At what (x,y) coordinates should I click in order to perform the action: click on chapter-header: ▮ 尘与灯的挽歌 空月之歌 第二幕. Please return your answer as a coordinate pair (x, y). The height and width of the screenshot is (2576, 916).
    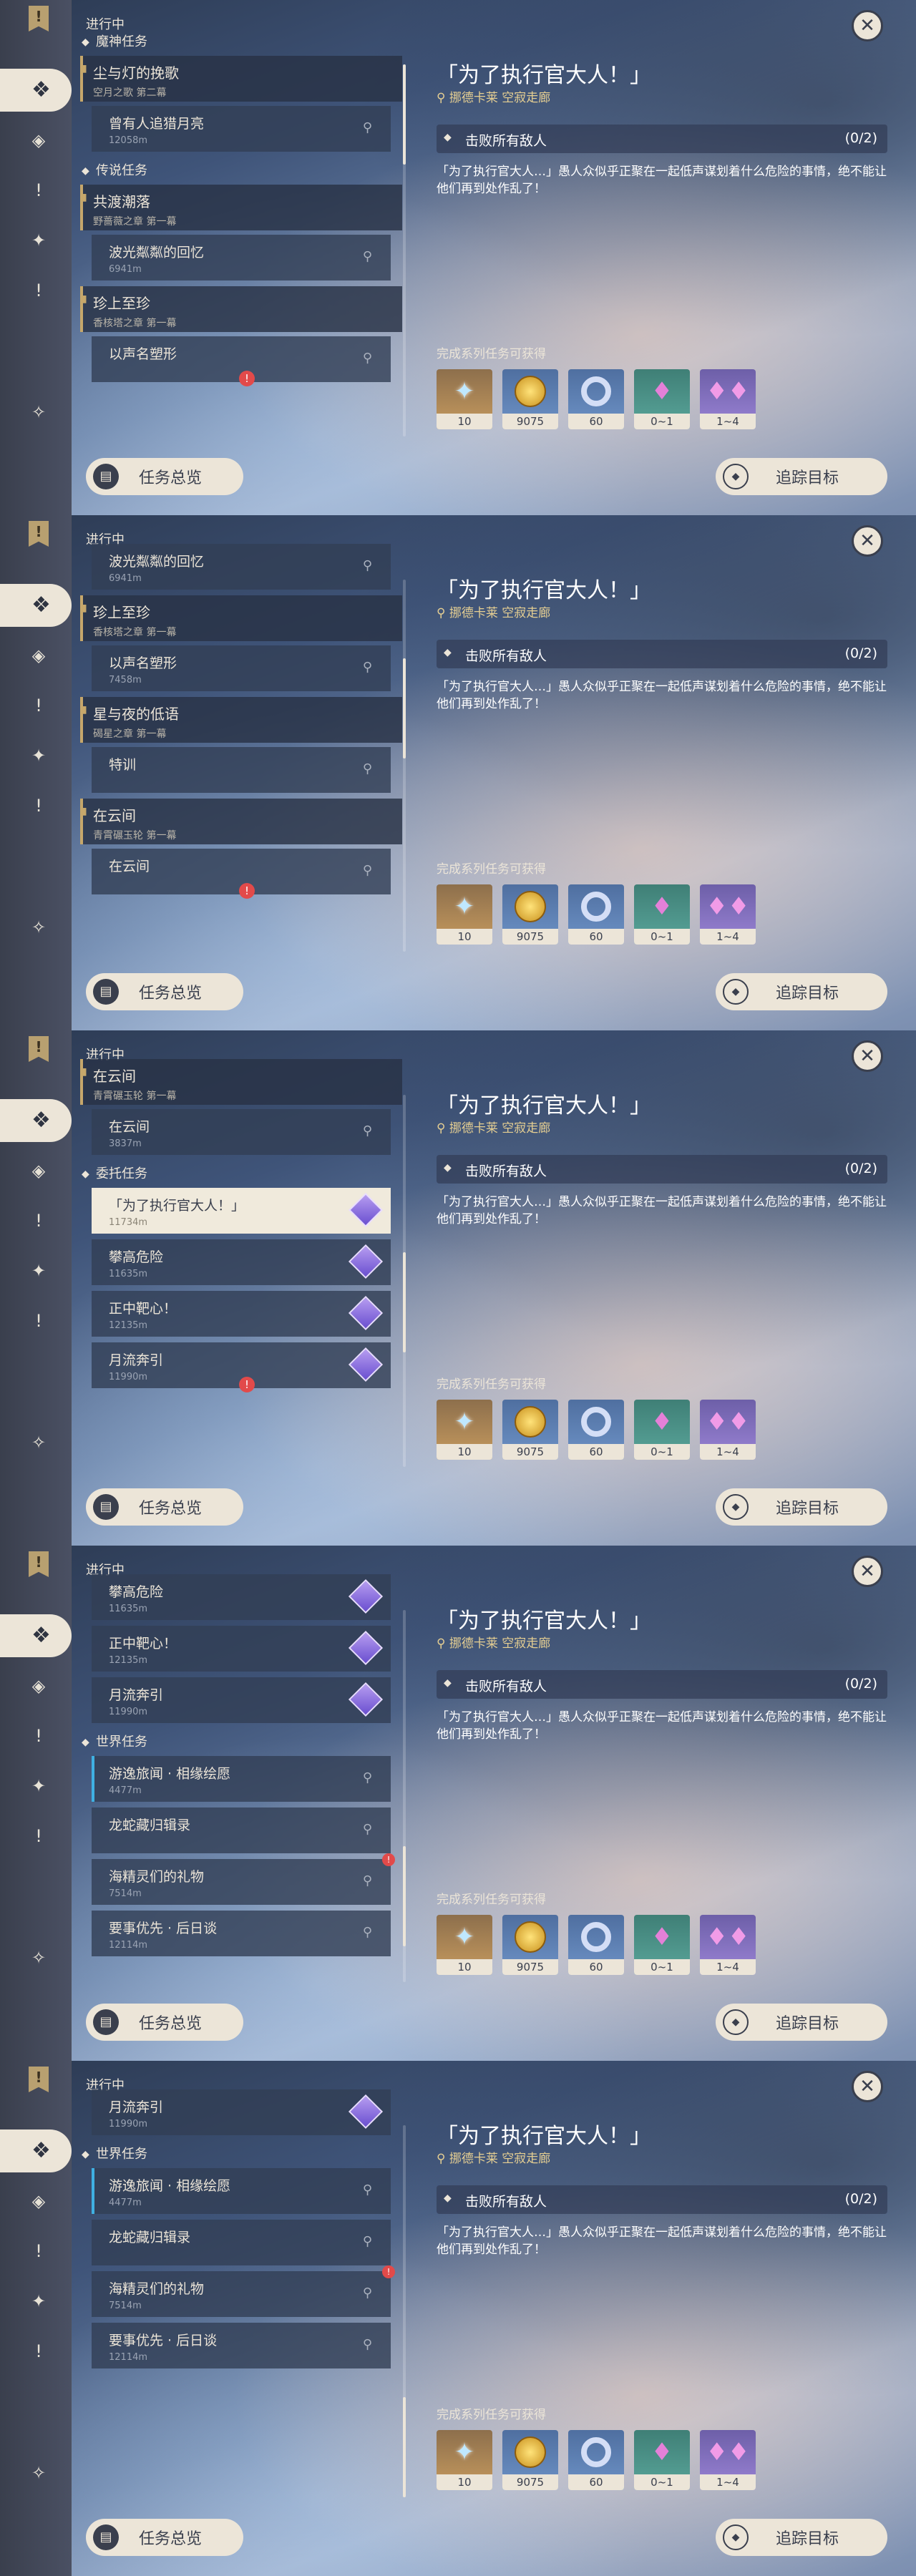
    Looking at the image, I should click on (241, 79).